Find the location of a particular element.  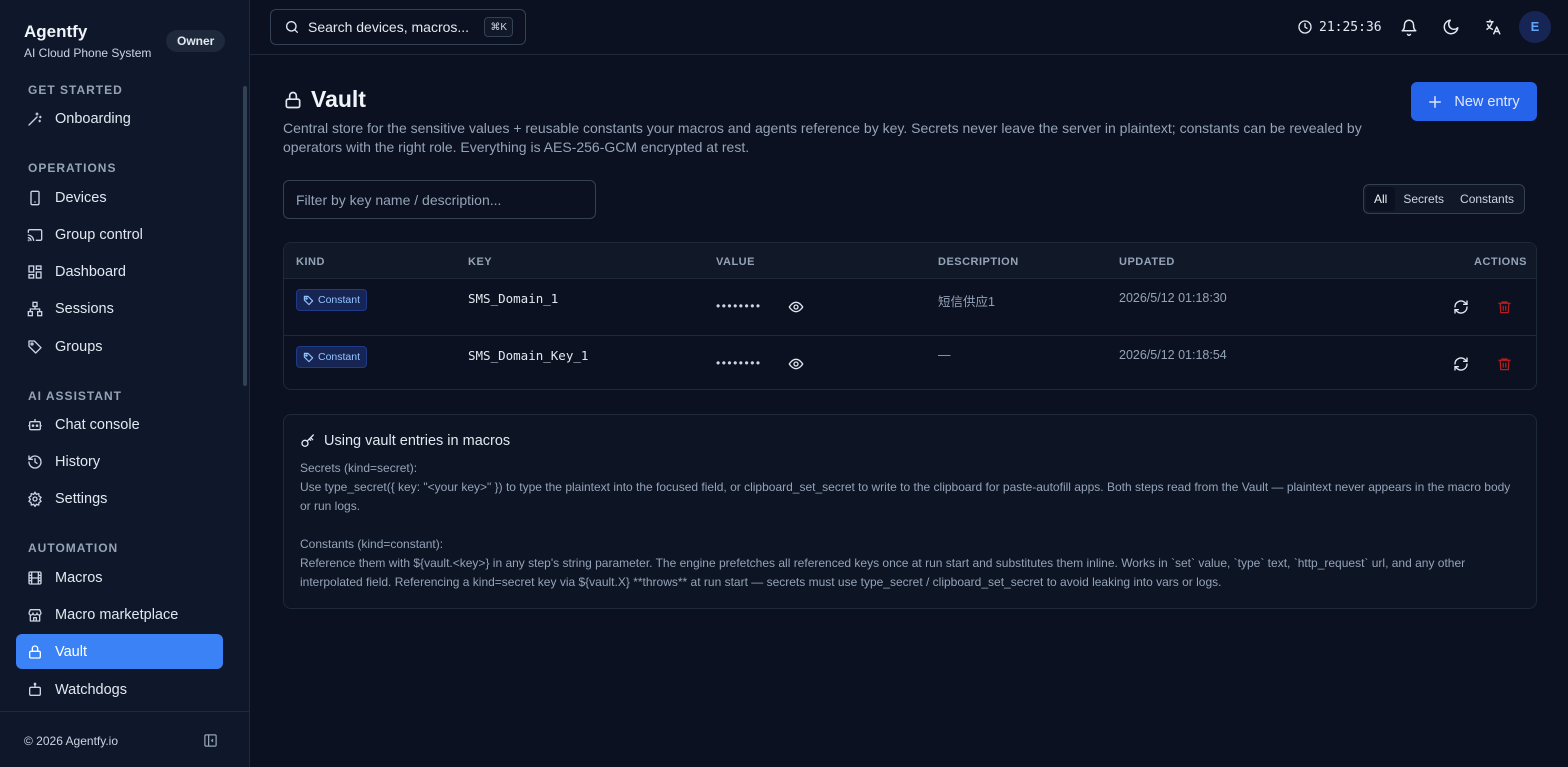

search-icon is located at coordinates (292, 27).